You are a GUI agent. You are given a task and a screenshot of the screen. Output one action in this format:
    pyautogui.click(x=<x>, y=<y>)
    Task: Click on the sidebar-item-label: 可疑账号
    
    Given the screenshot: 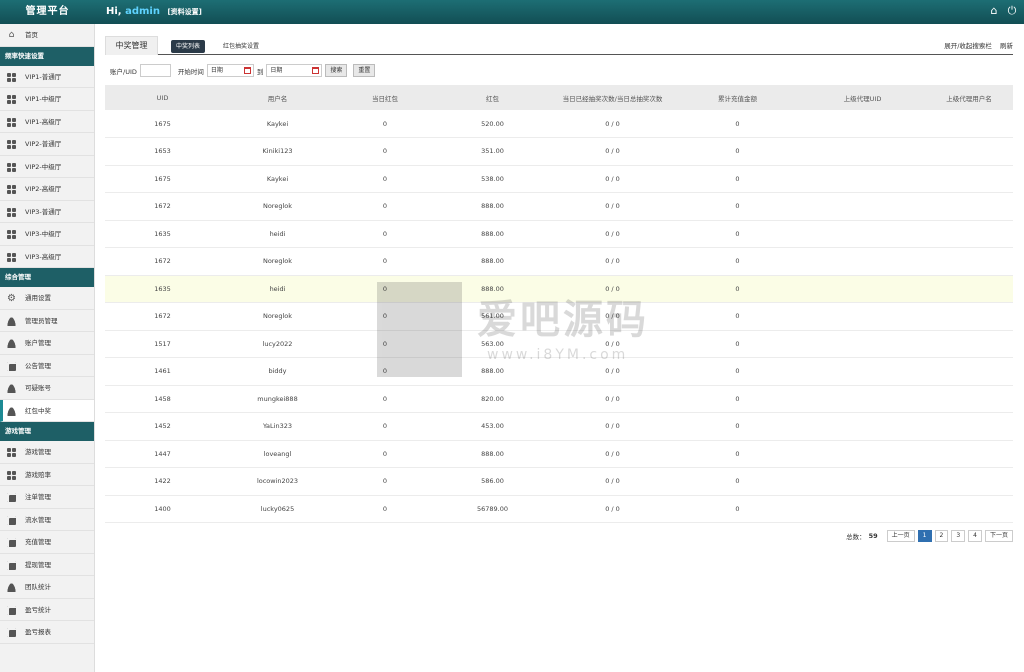 What is the action you would take?
    pyautogui.click(x=38, y=388)
    